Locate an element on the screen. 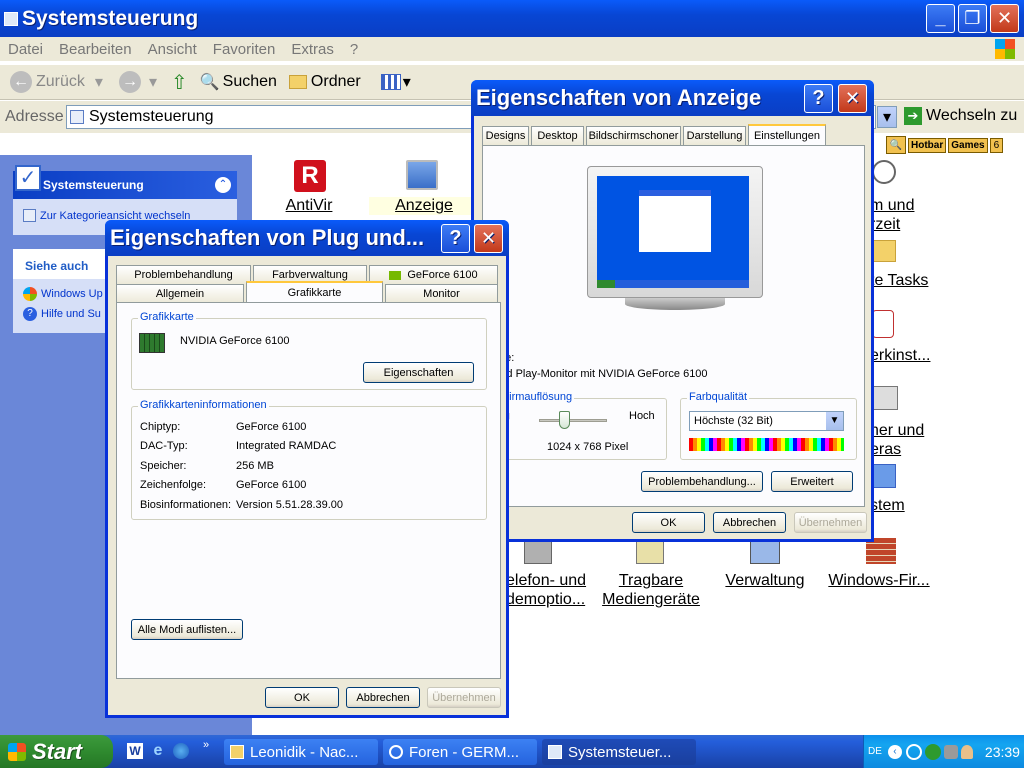 This screenshot has height=768, width=1024. more-link: 6 is located at coordinates (996, 145).